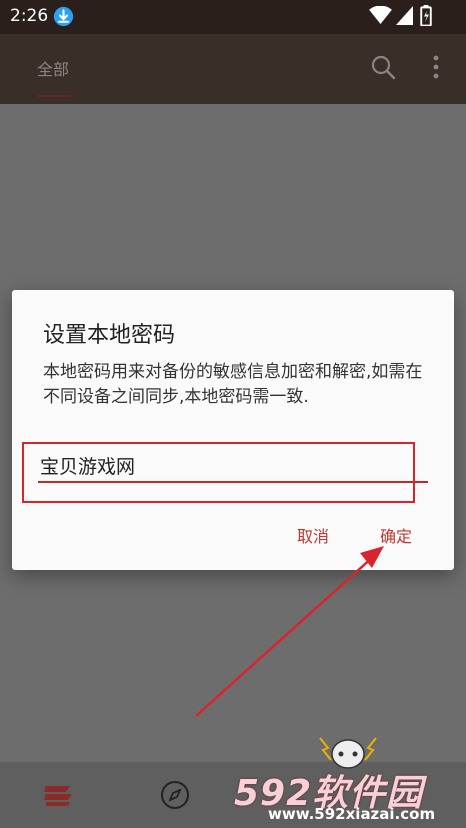  What do you see at coordinates (233, 384) in the screenshot?
I see `dialog-message: 本地密码用来对备份的敏感信息加密和解密,如需在不同设备之间同步,本地密码需一致.` at bounding box center [233, 384].